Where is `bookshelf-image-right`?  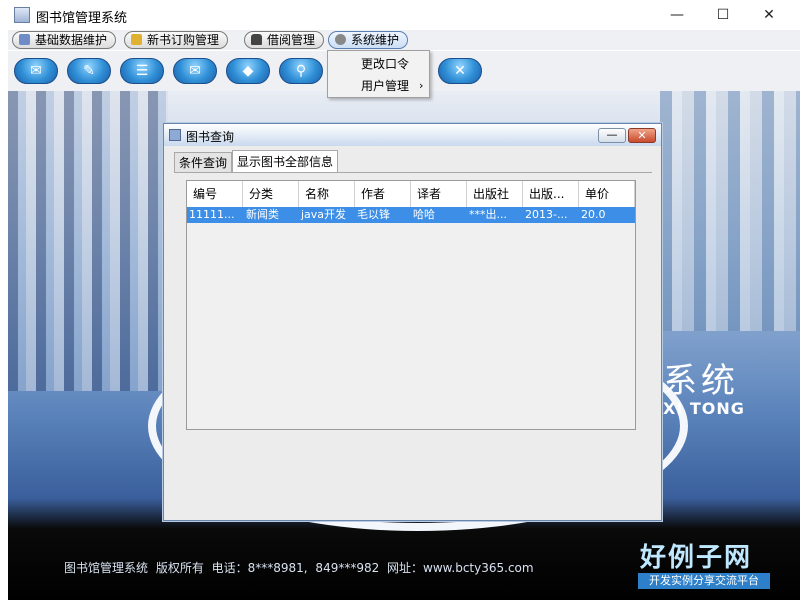
bookshelf-image-right is located at coordinates (730, 211).